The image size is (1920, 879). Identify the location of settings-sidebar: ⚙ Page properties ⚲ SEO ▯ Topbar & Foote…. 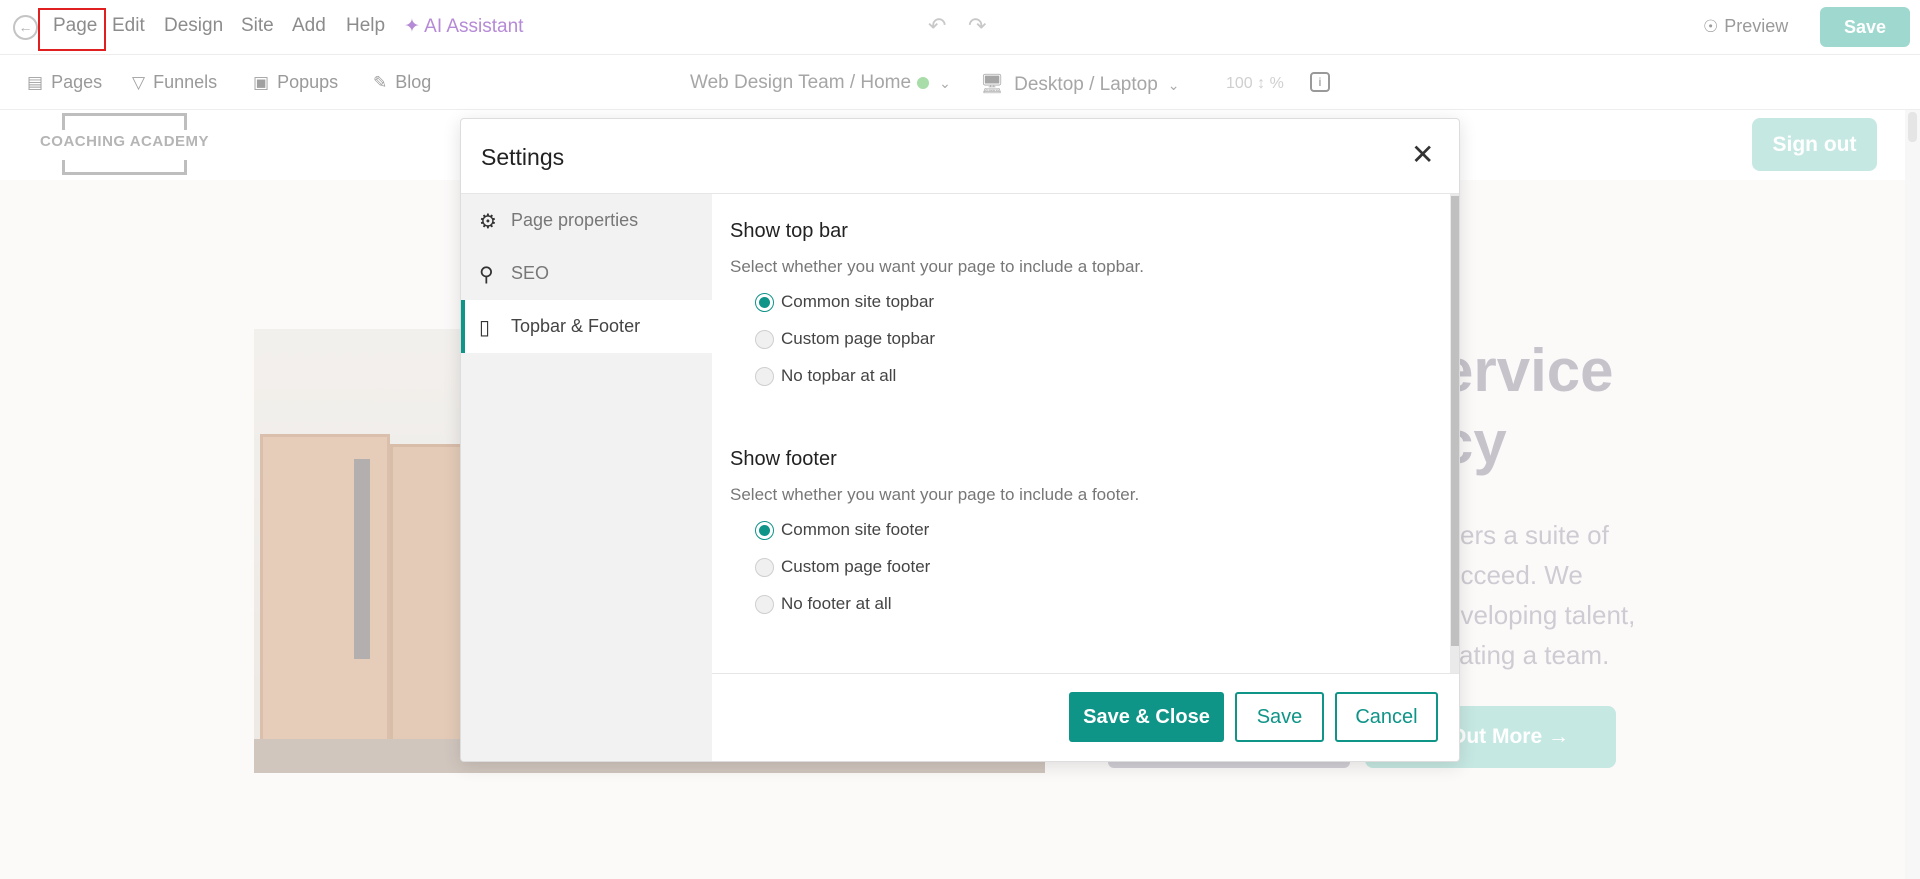
(586, 477).